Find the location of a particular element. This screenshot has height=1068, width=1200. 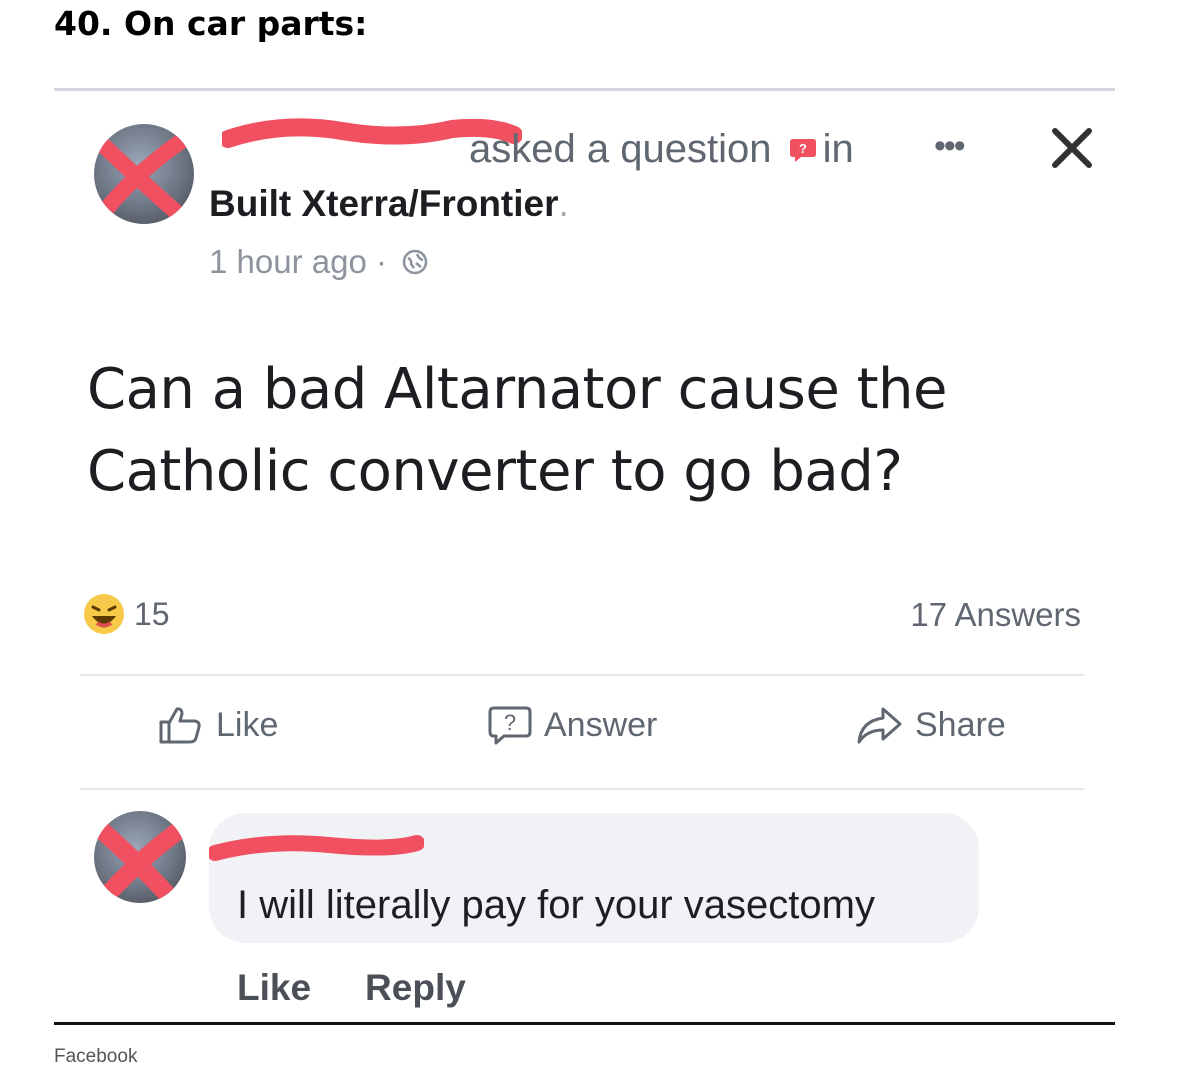

reaction-count: 15 is located at coordinates (152, 613).